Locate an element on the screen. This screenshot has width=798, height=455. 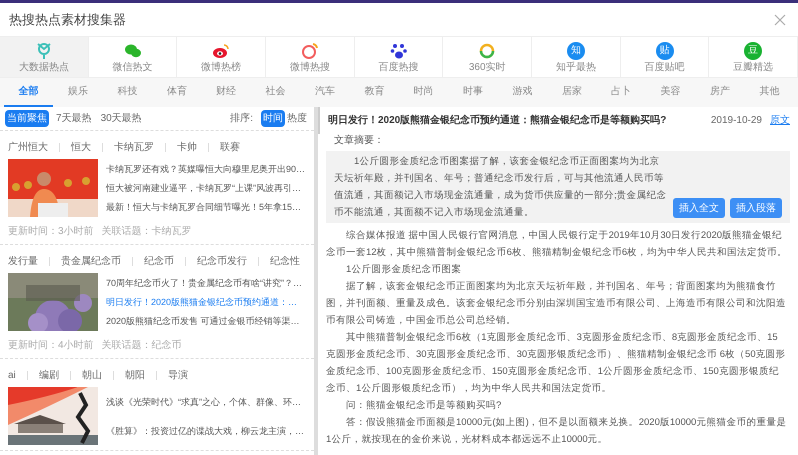
topic-tag: 广州恒大 is located at coordinates (28, 147).